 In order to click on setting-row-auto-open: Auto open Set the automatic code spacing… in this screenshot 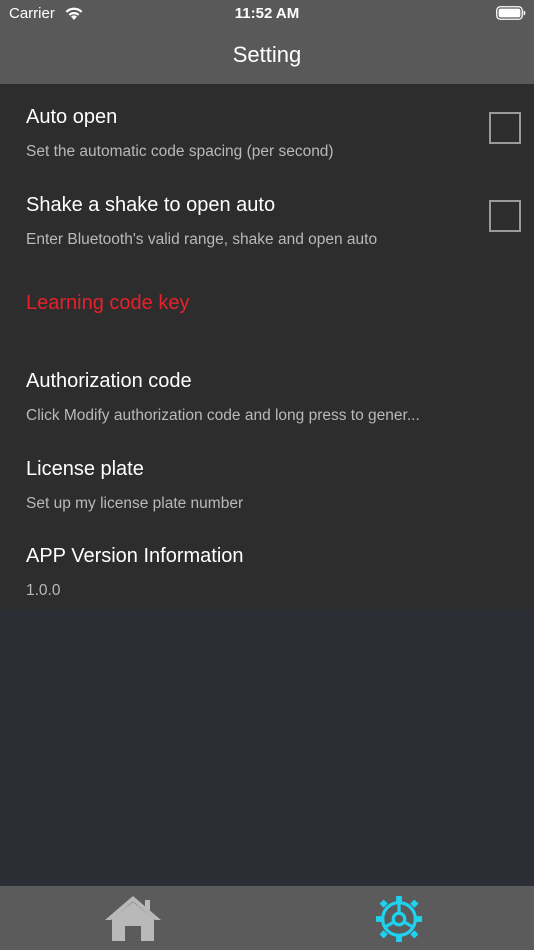, I will do `click(267, 128)`.